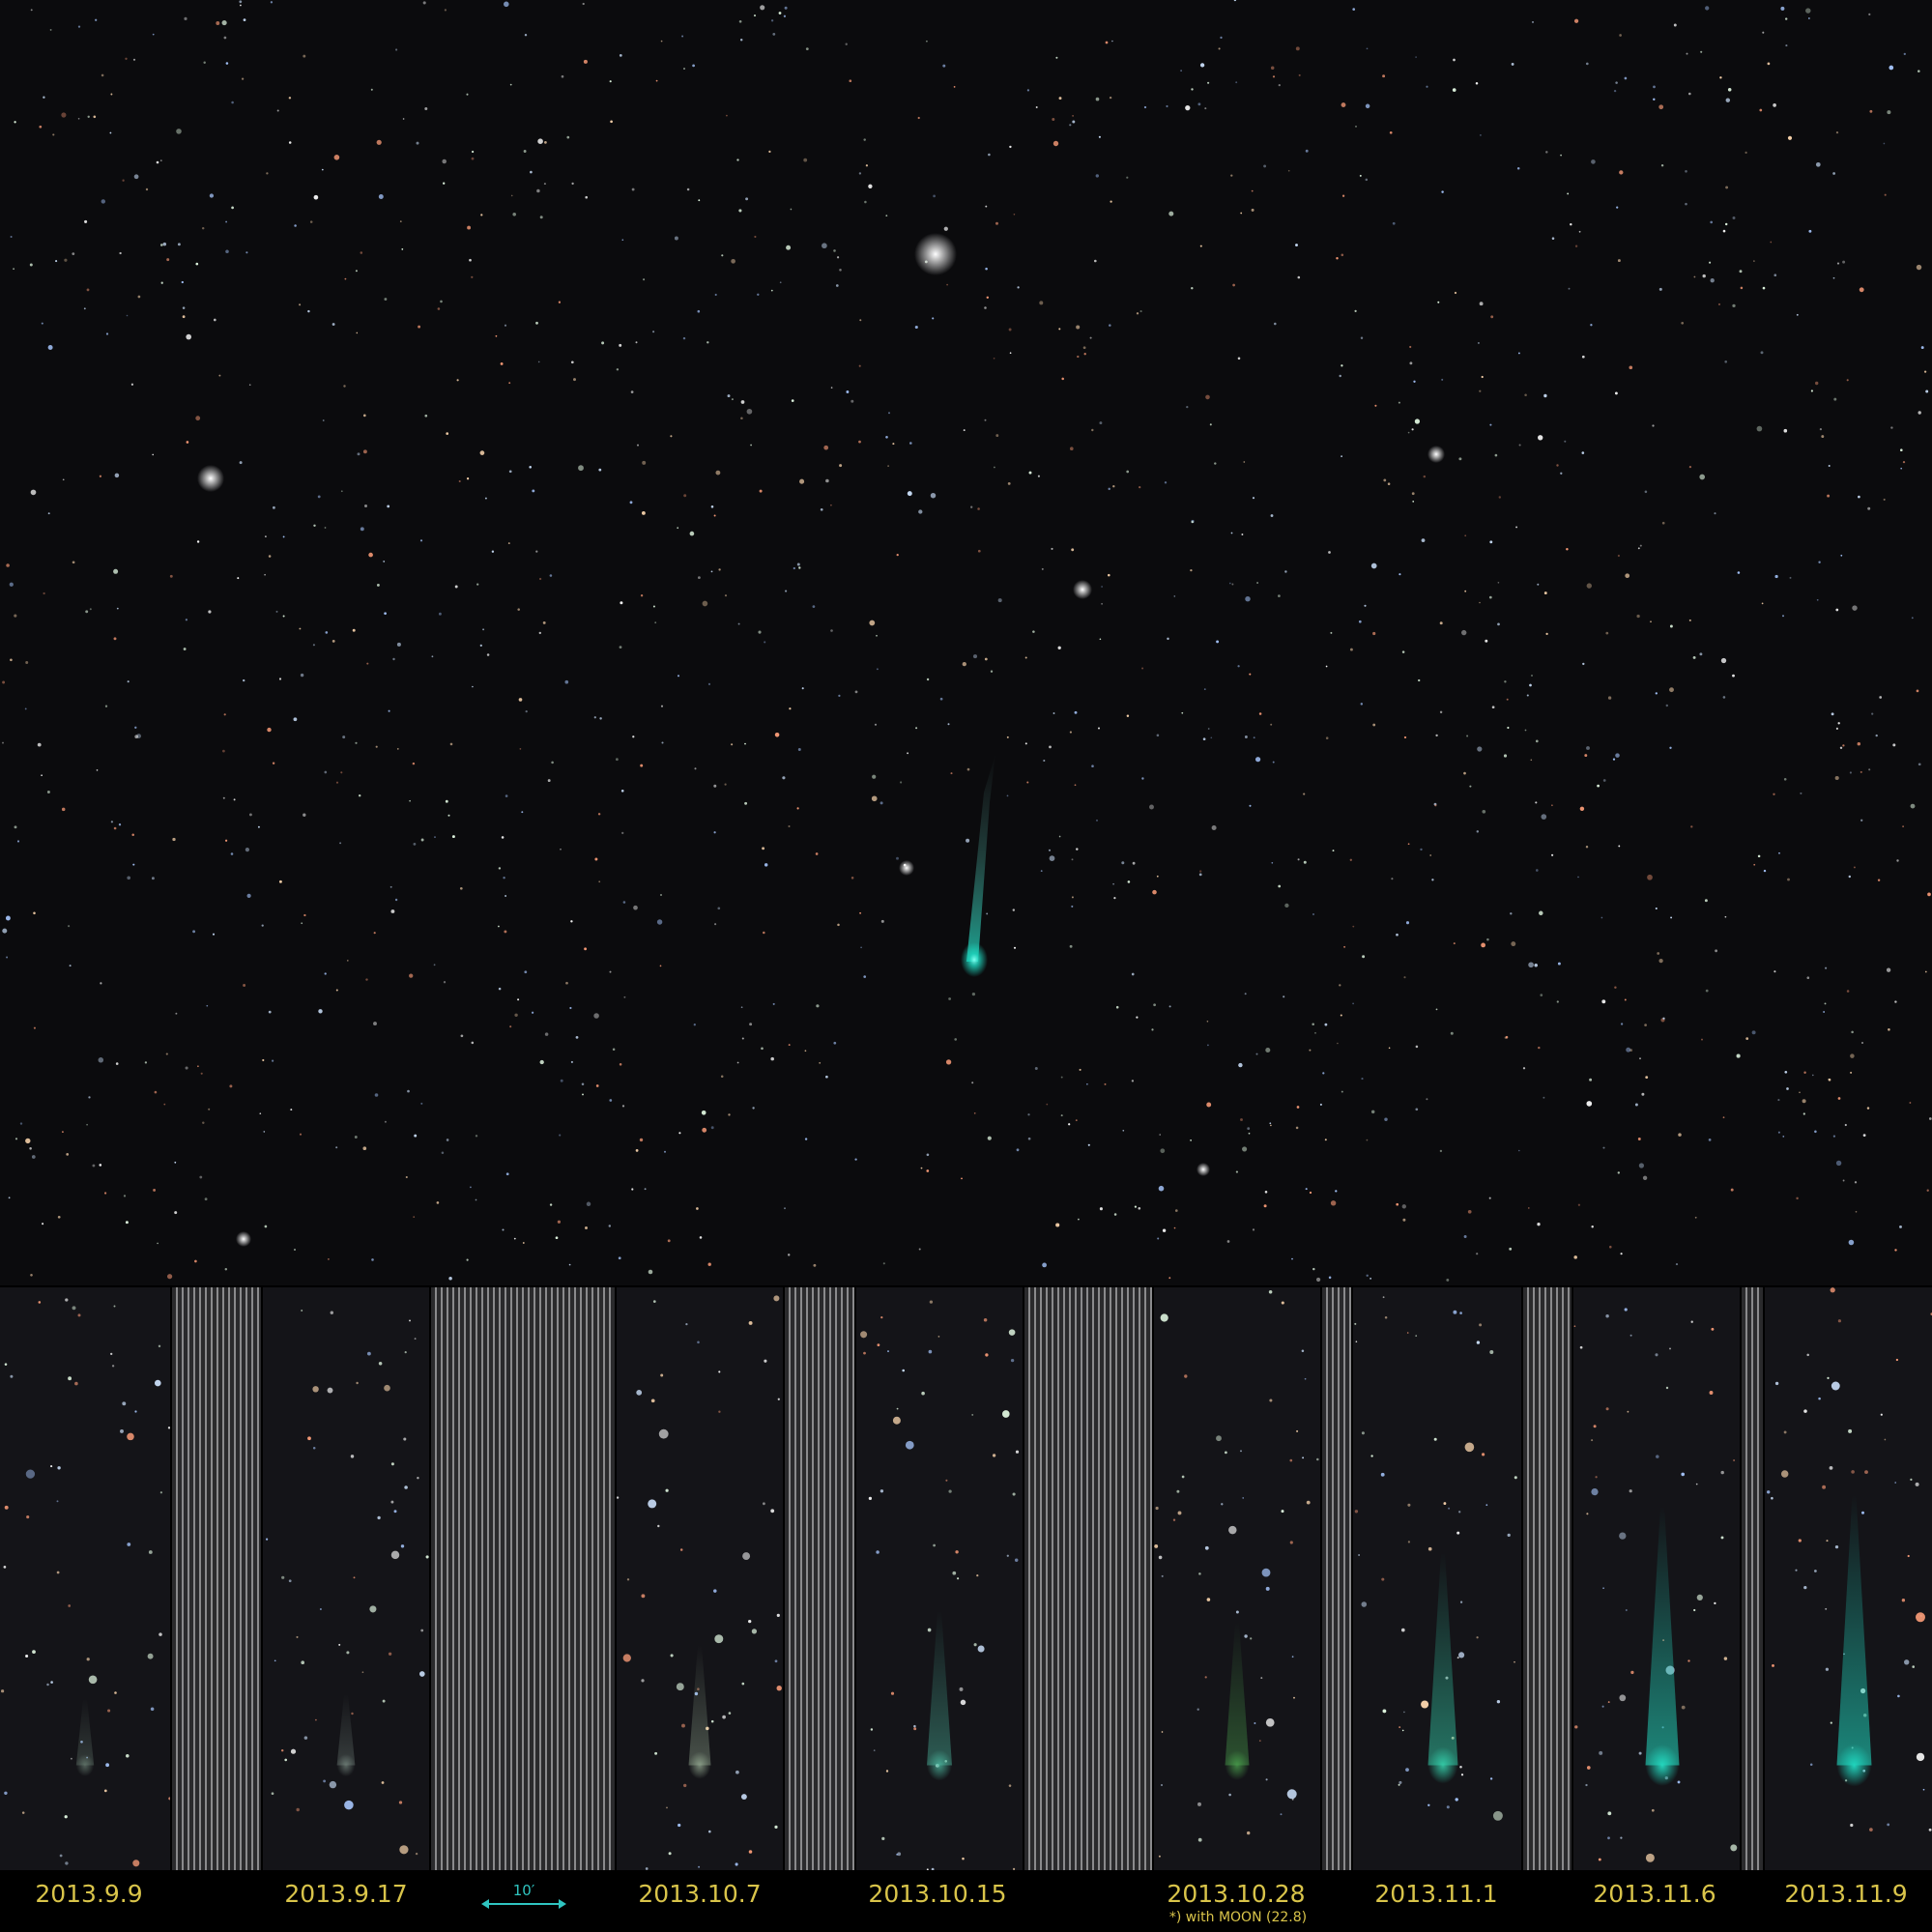 This screenshot has width=1932, height=1932. I want to click on date-label: 2013.10.28, so click(1236, 1894).